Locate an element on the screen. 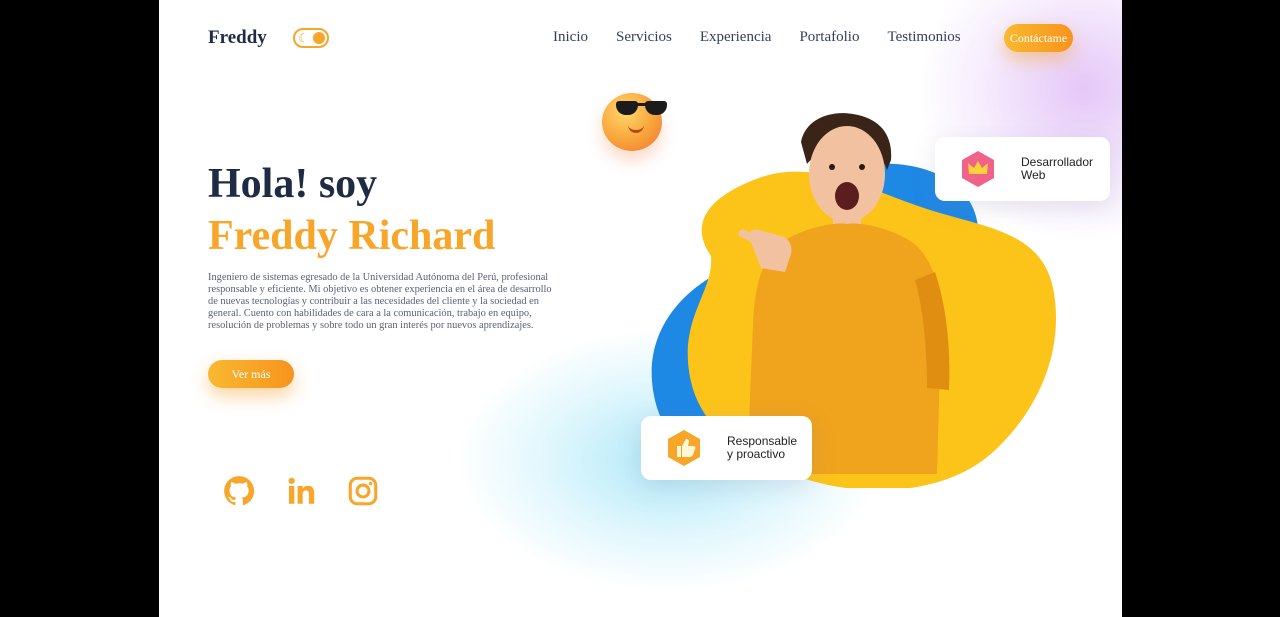 The width and height of the screenshot is (1280, 617). toggle-knob is located at coordinates (319, 38).